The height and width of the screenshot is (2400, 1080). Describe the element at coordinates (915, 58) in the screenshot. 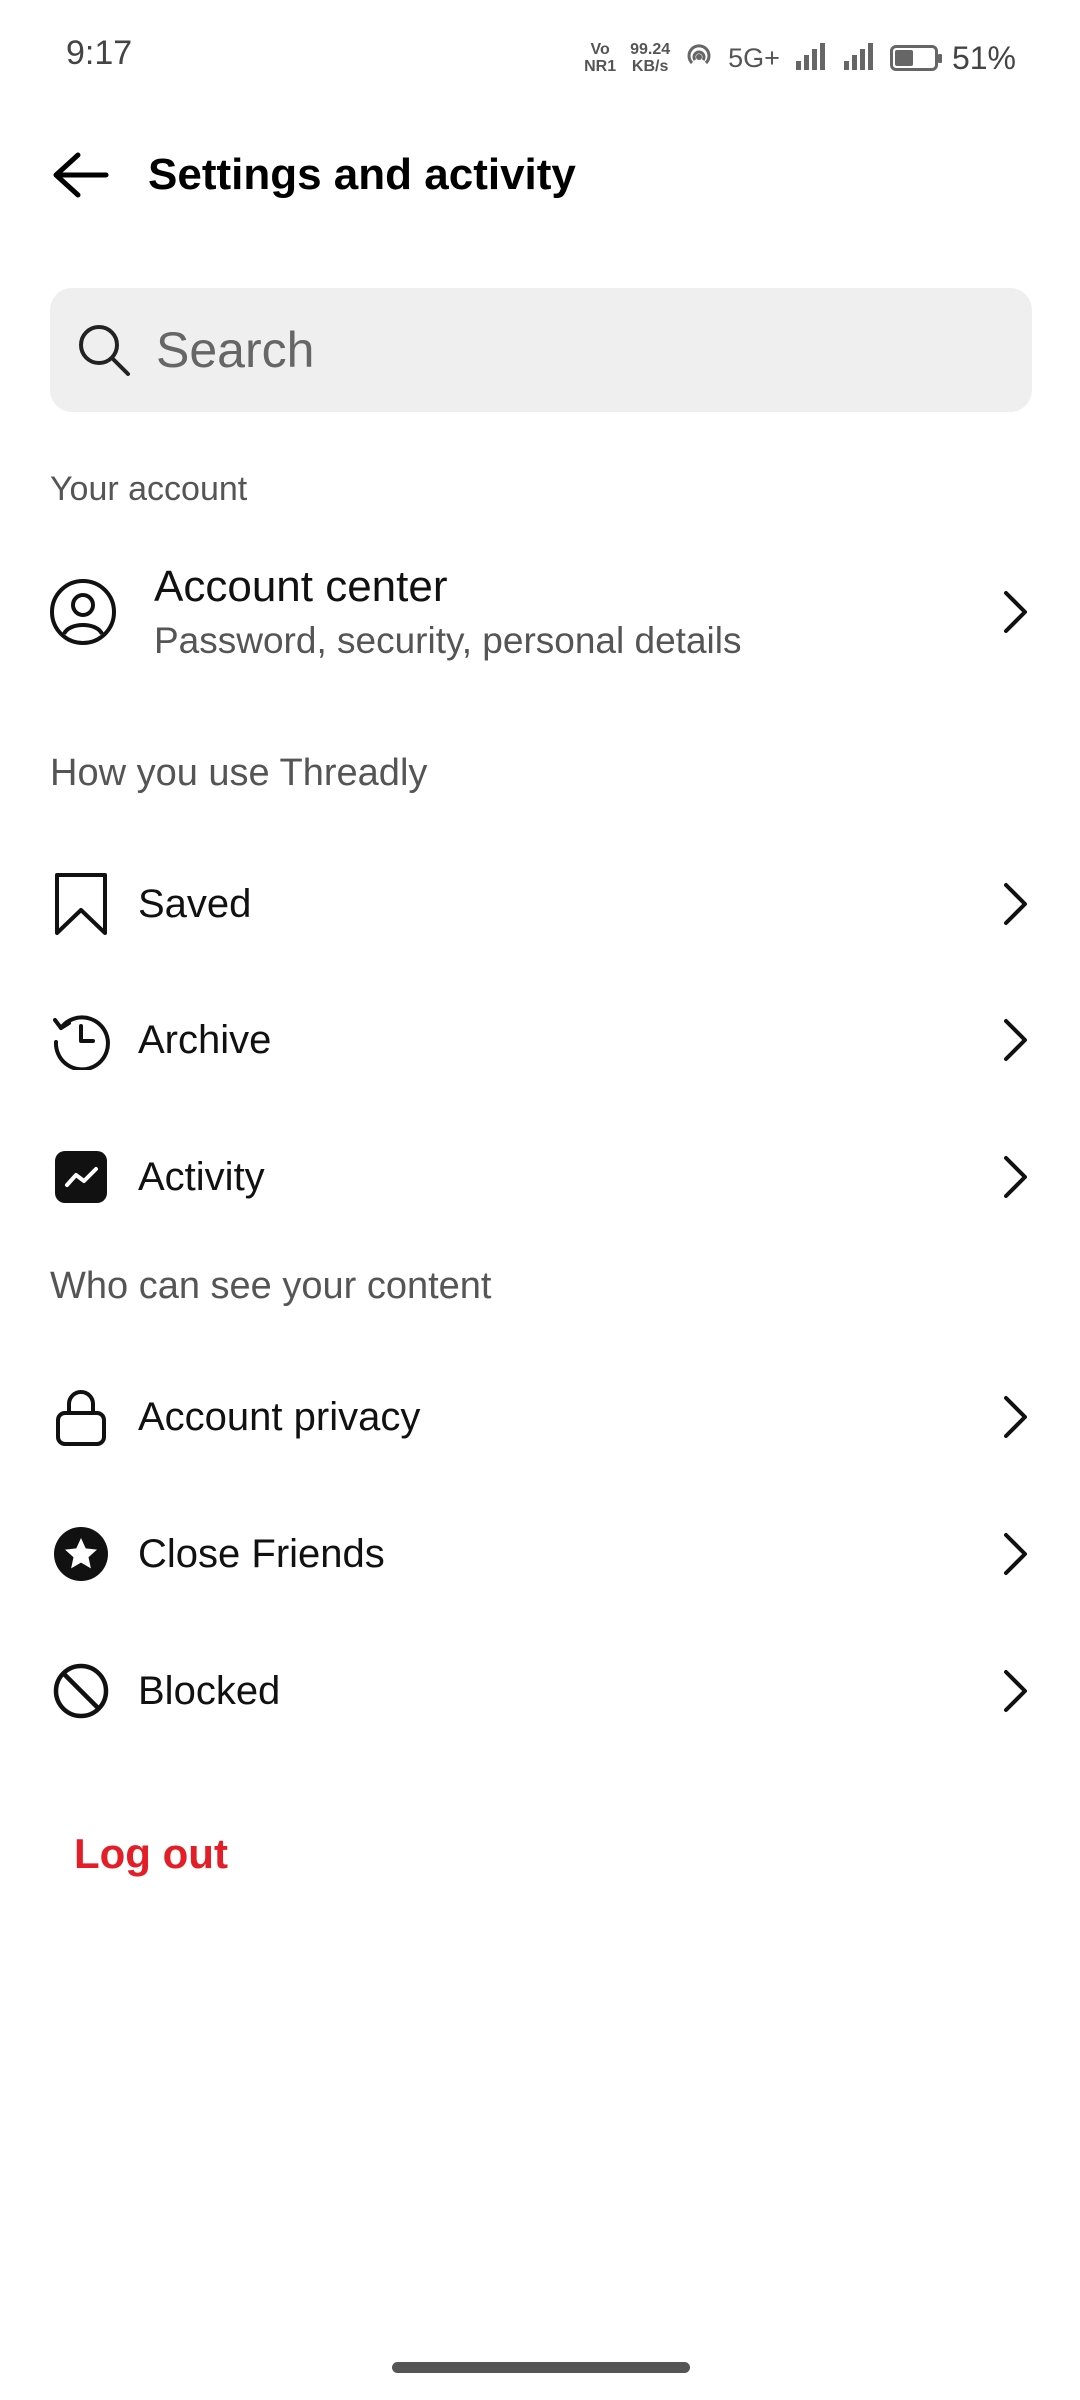

I see `battery-icon` at that location.